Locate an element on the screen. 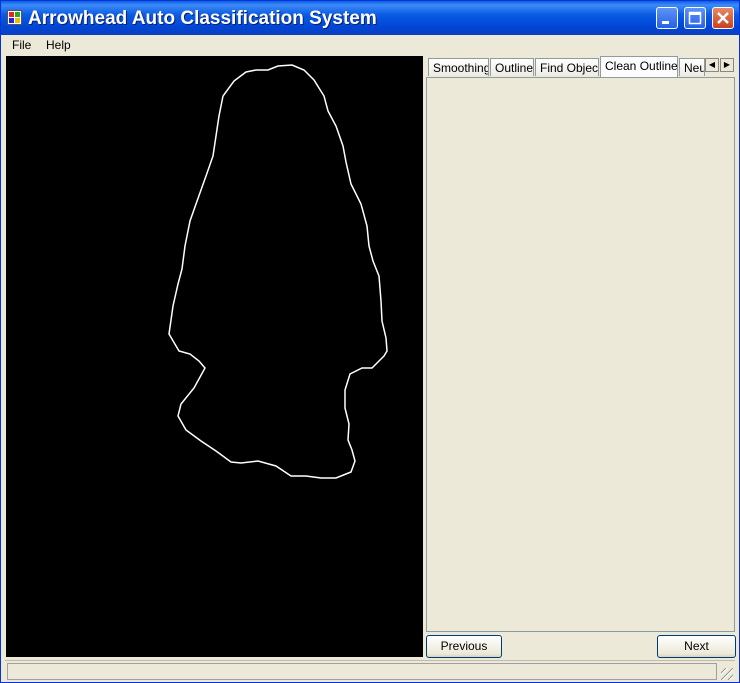  close-icon is located at coordinates (723, 18).